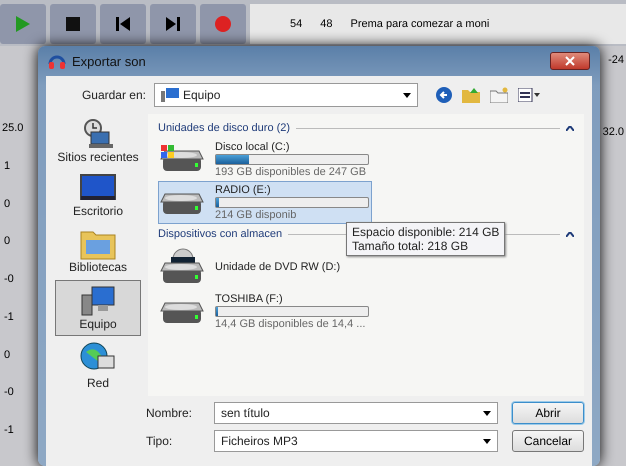 Image resolution: width=626 pixels, height=466 pixels. Describe the element at coordinates (223, 24) in the screenshot. I see `record-icon` at that location.